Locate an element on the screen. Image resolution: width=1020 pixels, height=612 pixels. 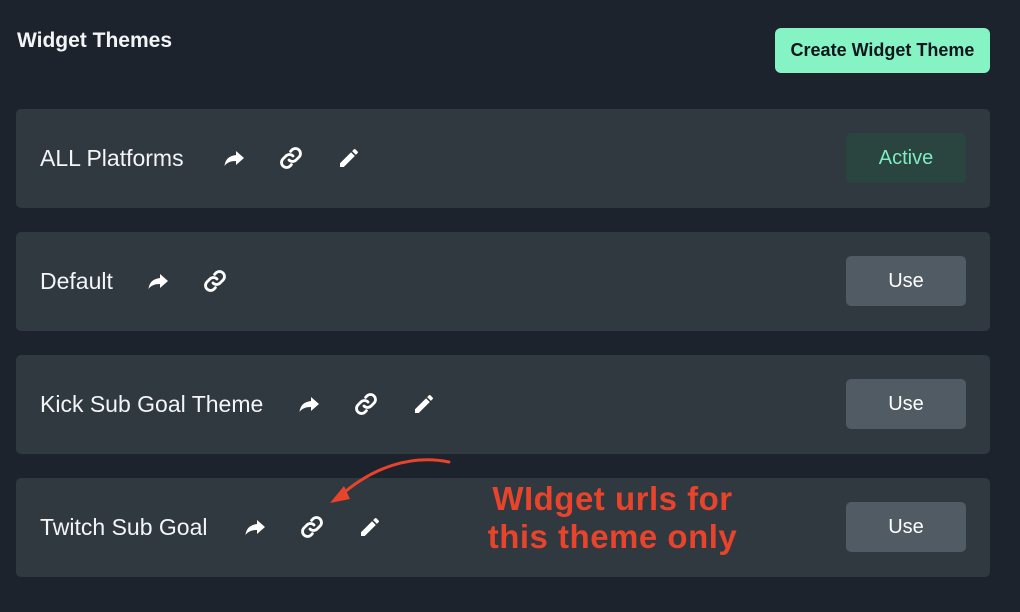
theme-name: Twitch Sub Goal is located at coordinates (124, 527).